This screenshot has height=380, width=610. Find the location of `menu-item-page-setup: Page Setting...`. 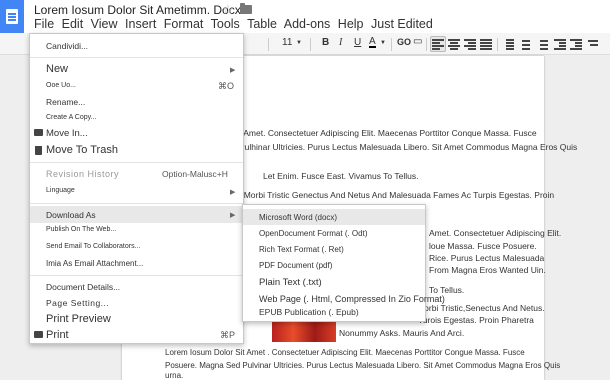

menu-item-page-setup: Page Setting... is located at coordinates (137, 304).